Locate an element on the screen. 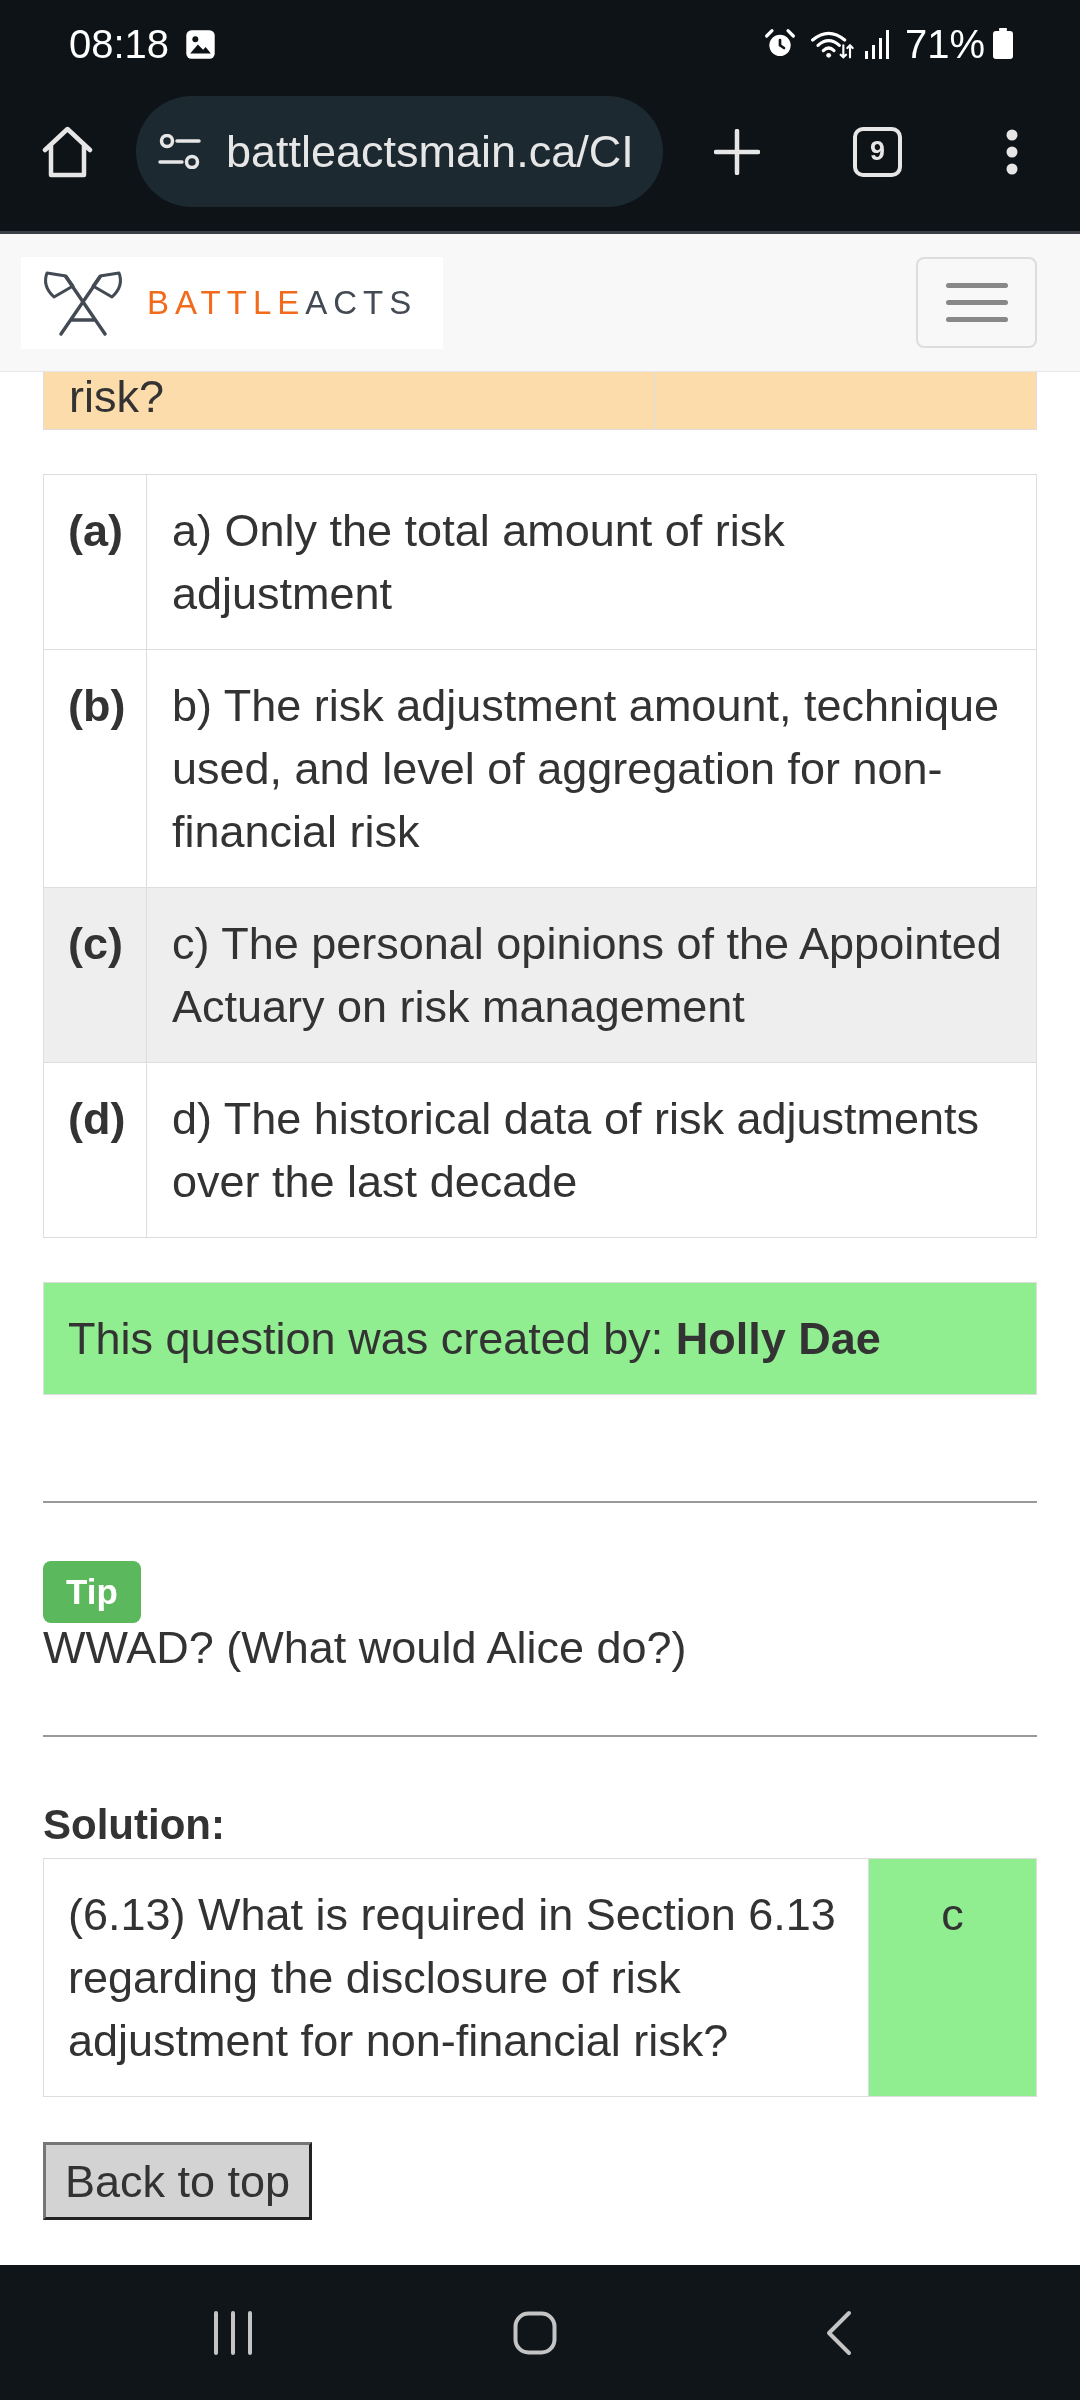 Image resolution: width=1080 pixels, height=2400 pixels. tip-text: WWAD? (What would Alice do?) is located at coordinates (365, 1648).